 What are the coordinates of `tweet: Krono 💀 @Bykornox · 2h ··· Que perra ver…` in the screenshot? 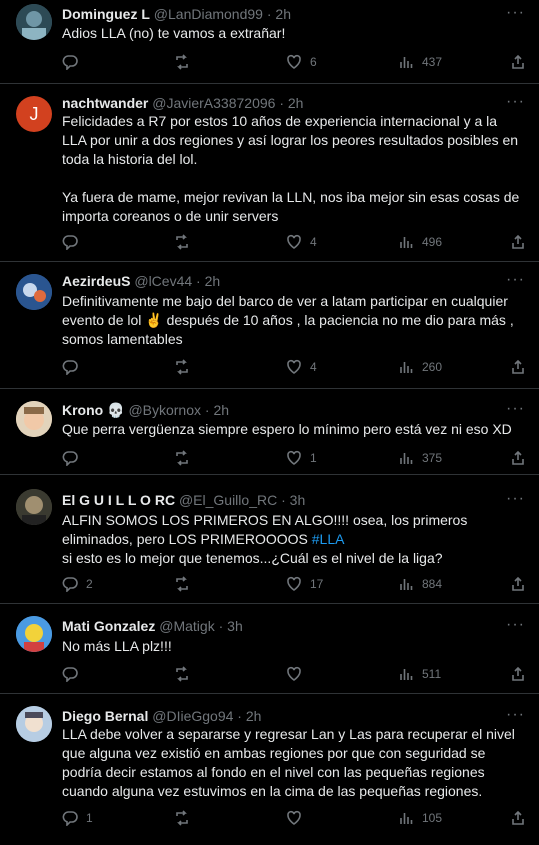 It's located at (269, 432).